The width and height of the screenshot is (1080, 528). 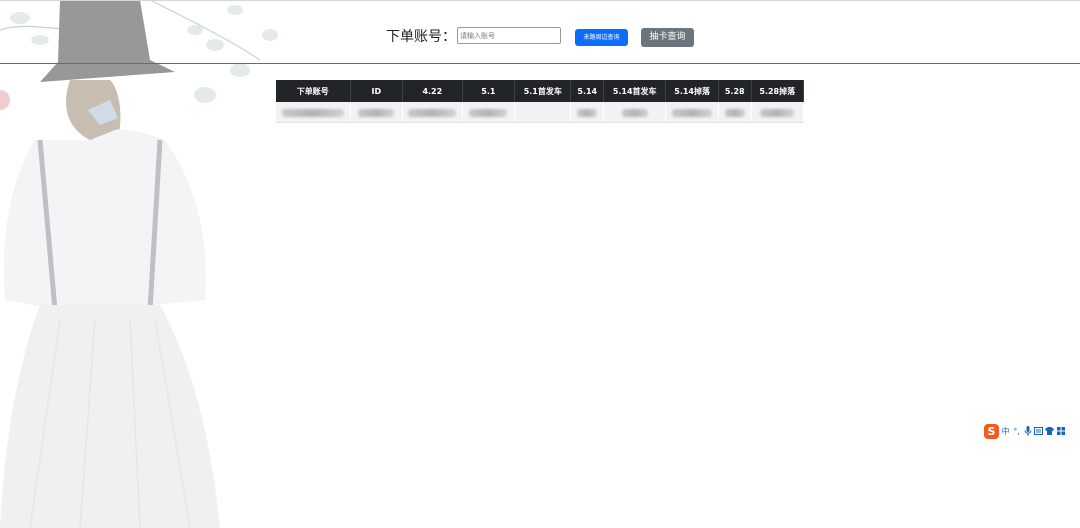 What do you see at coordinates (991, 431) in the screenshot?
I see `sogou-logo-icon: S` at bounding box center [991, 431].